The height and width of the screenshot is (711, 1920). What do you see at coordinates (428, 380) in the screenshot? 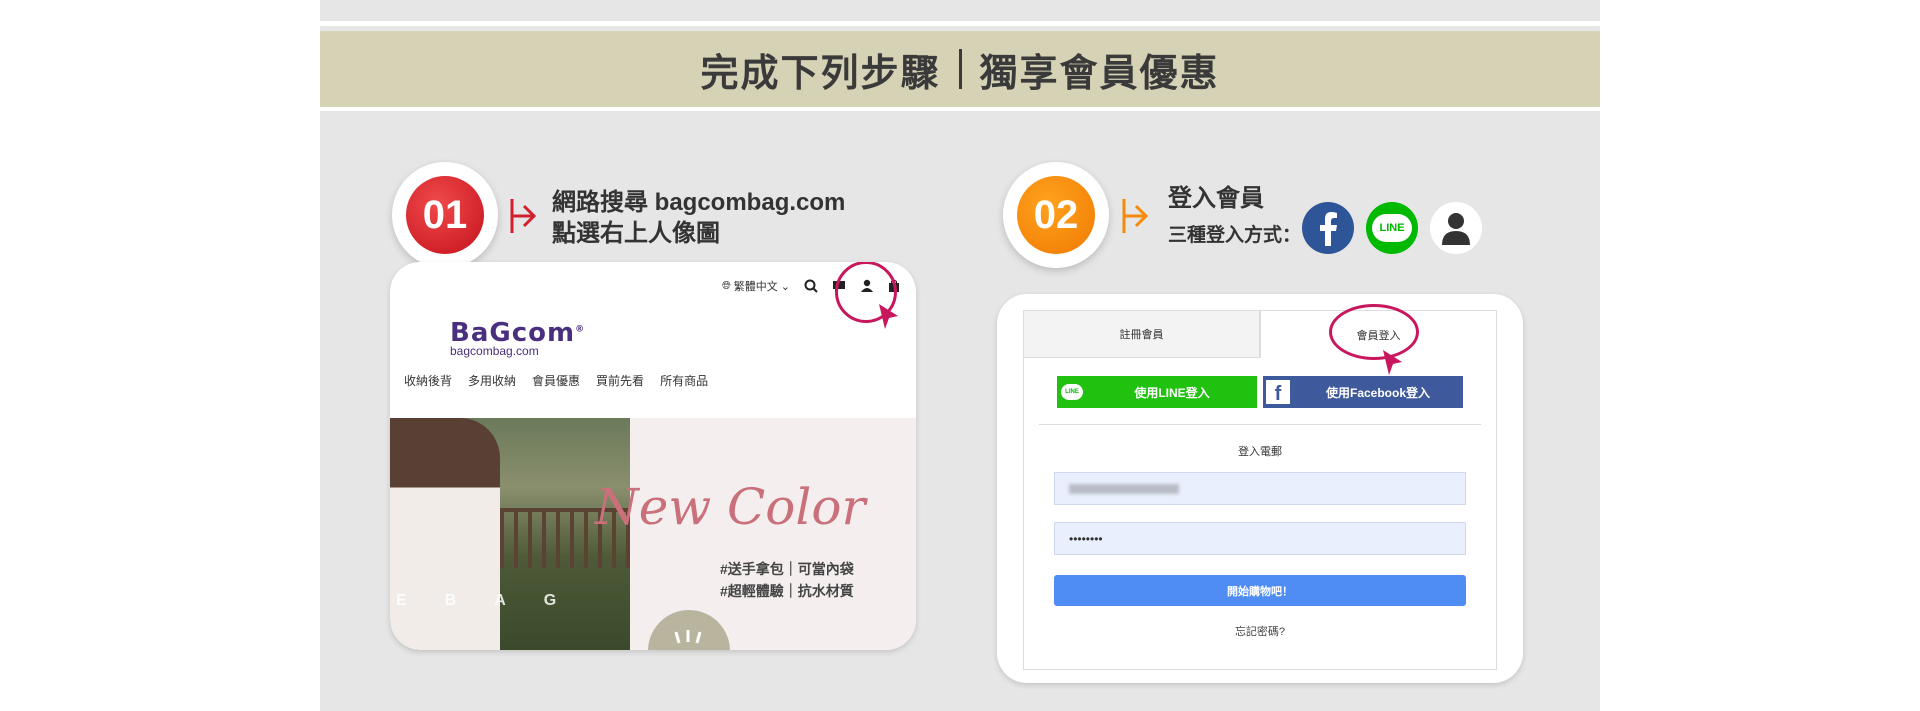
I see `nav-item-backpack: 收納後背` at bounding box center [428, 380].